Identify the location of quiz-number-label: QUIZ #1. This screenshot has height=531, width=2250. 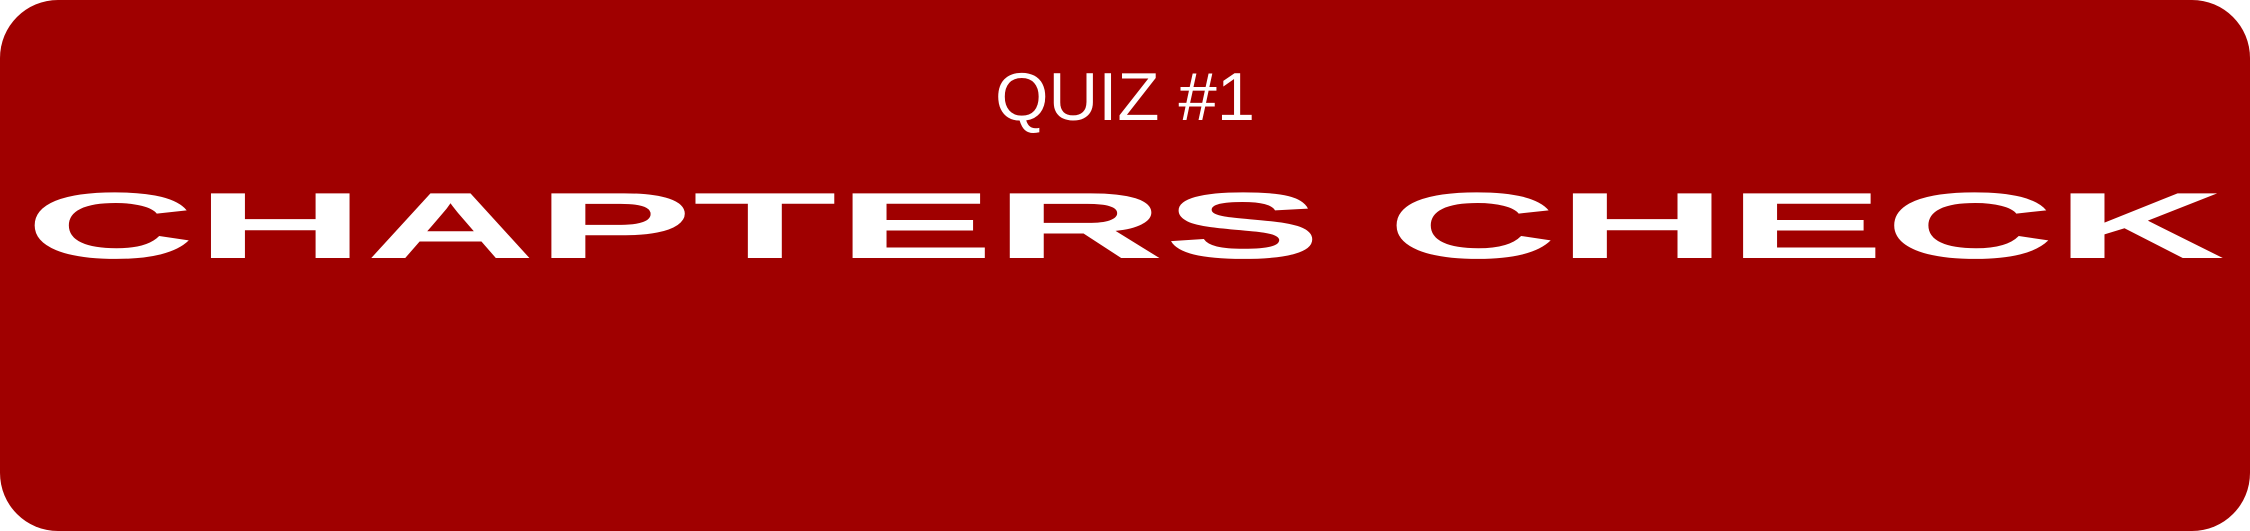
(1125, 97).